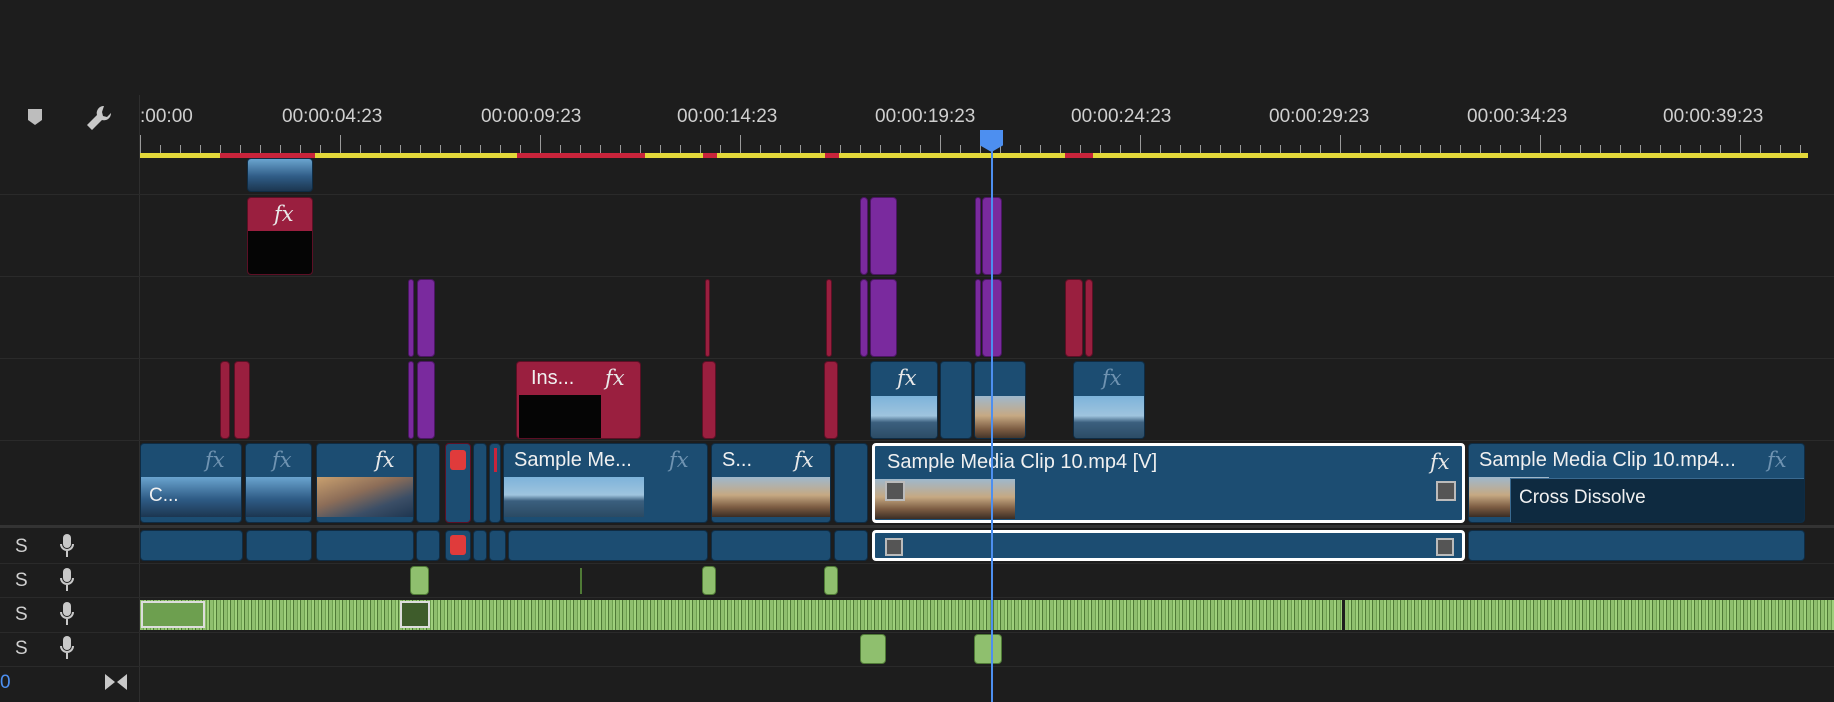  Describe the element at coordinates (35, 117) in the screenshot. I see `marker-icon` at that location.